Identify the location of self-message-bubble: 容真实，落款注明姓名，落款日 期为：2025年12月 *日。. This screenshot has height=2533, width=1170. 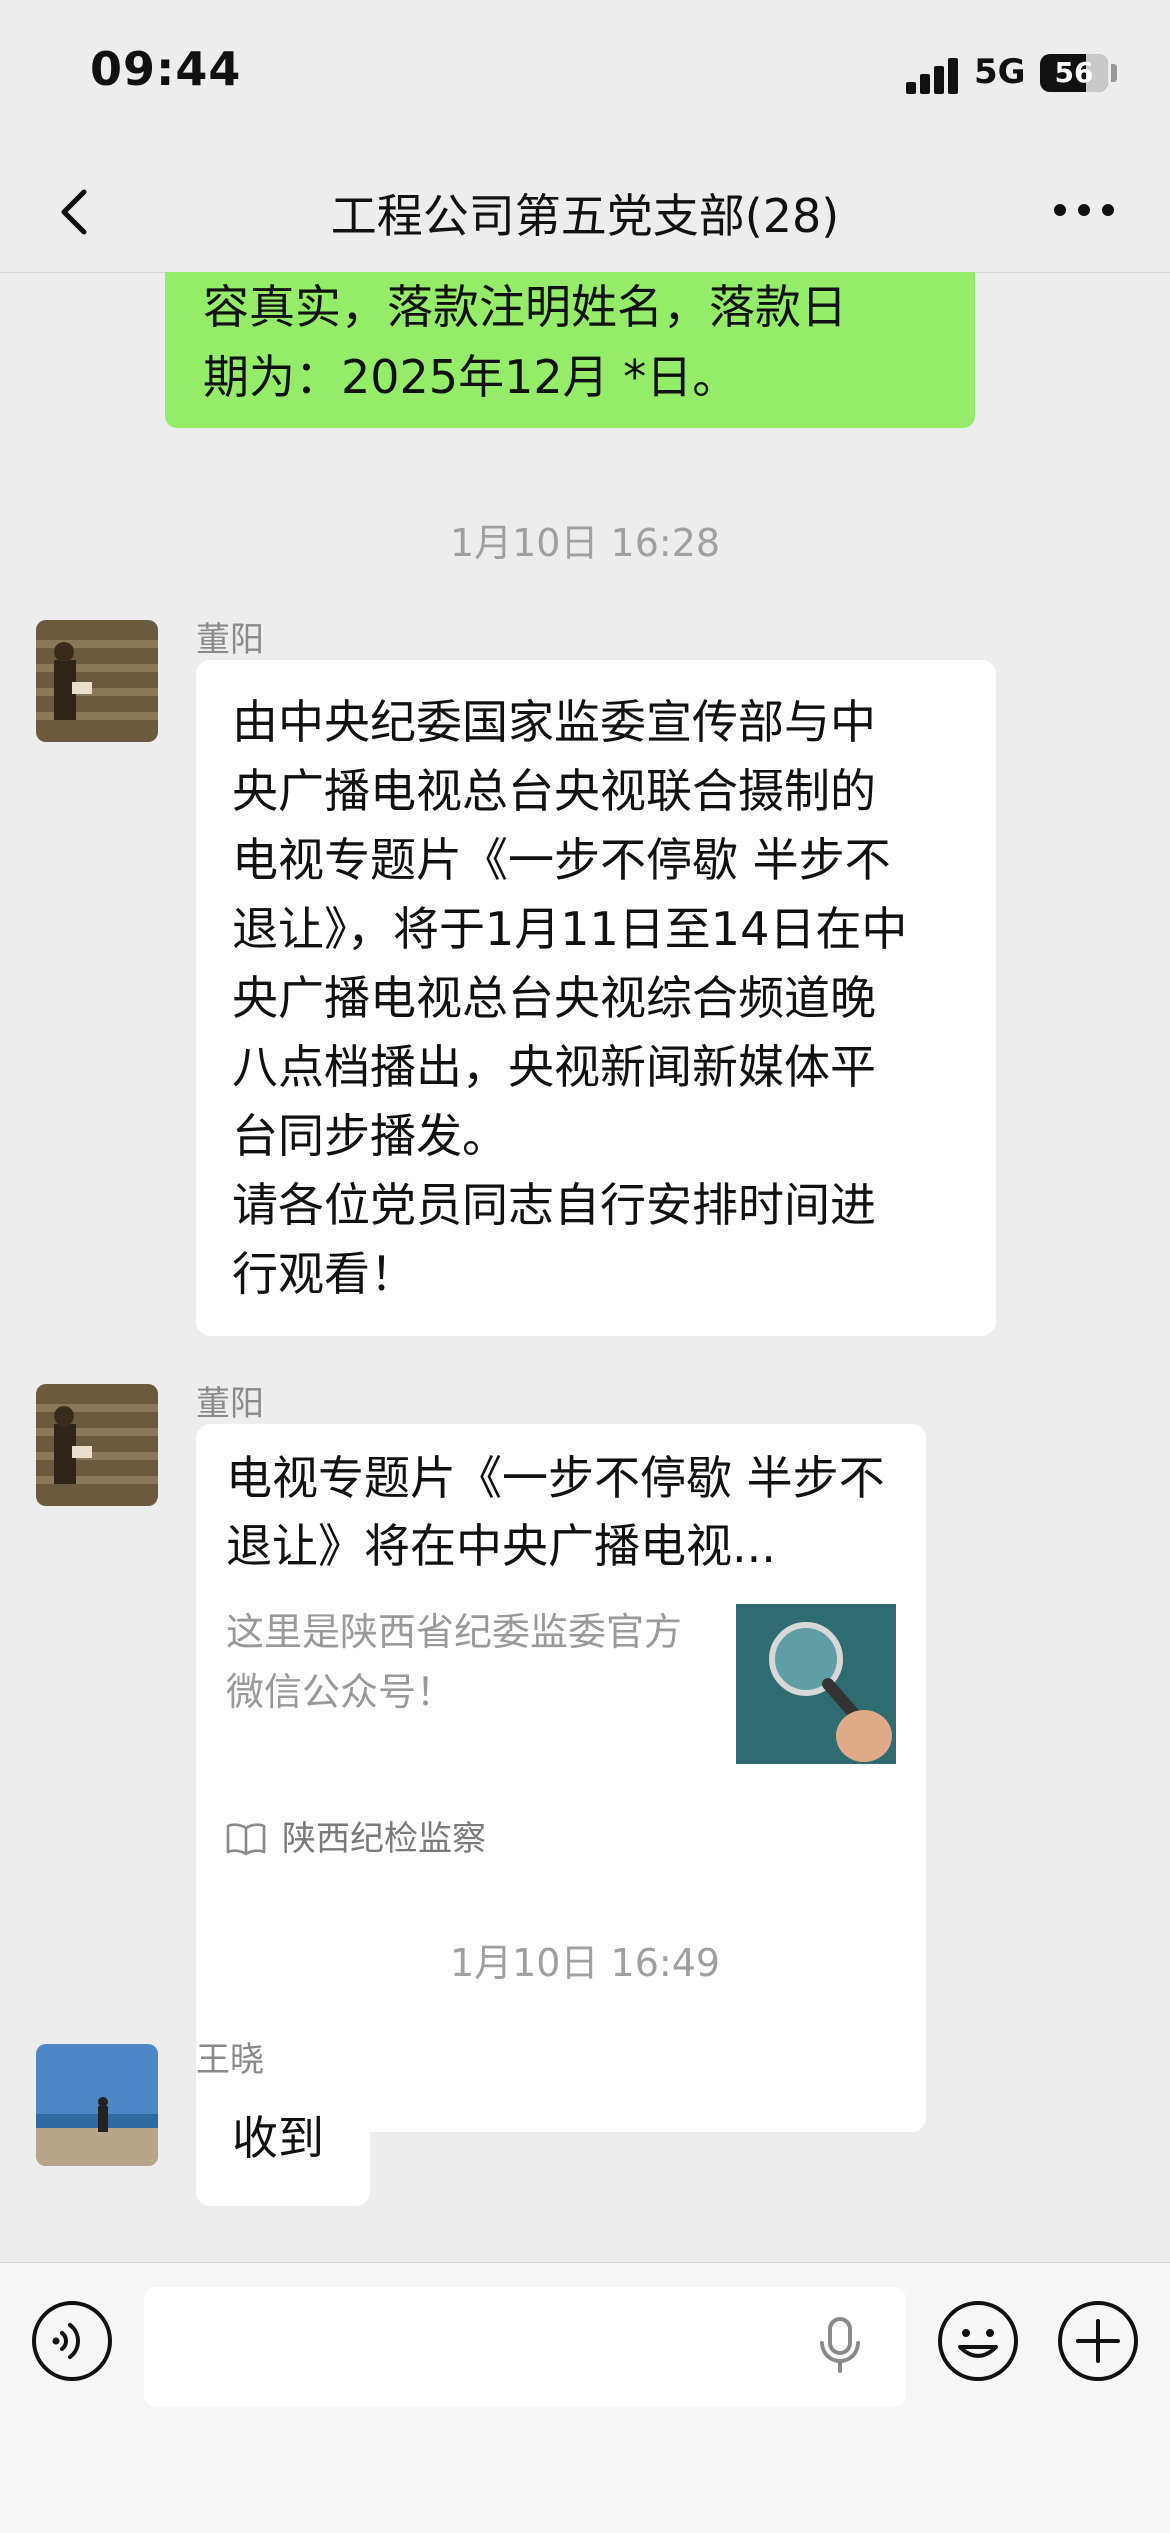
(570, 350).